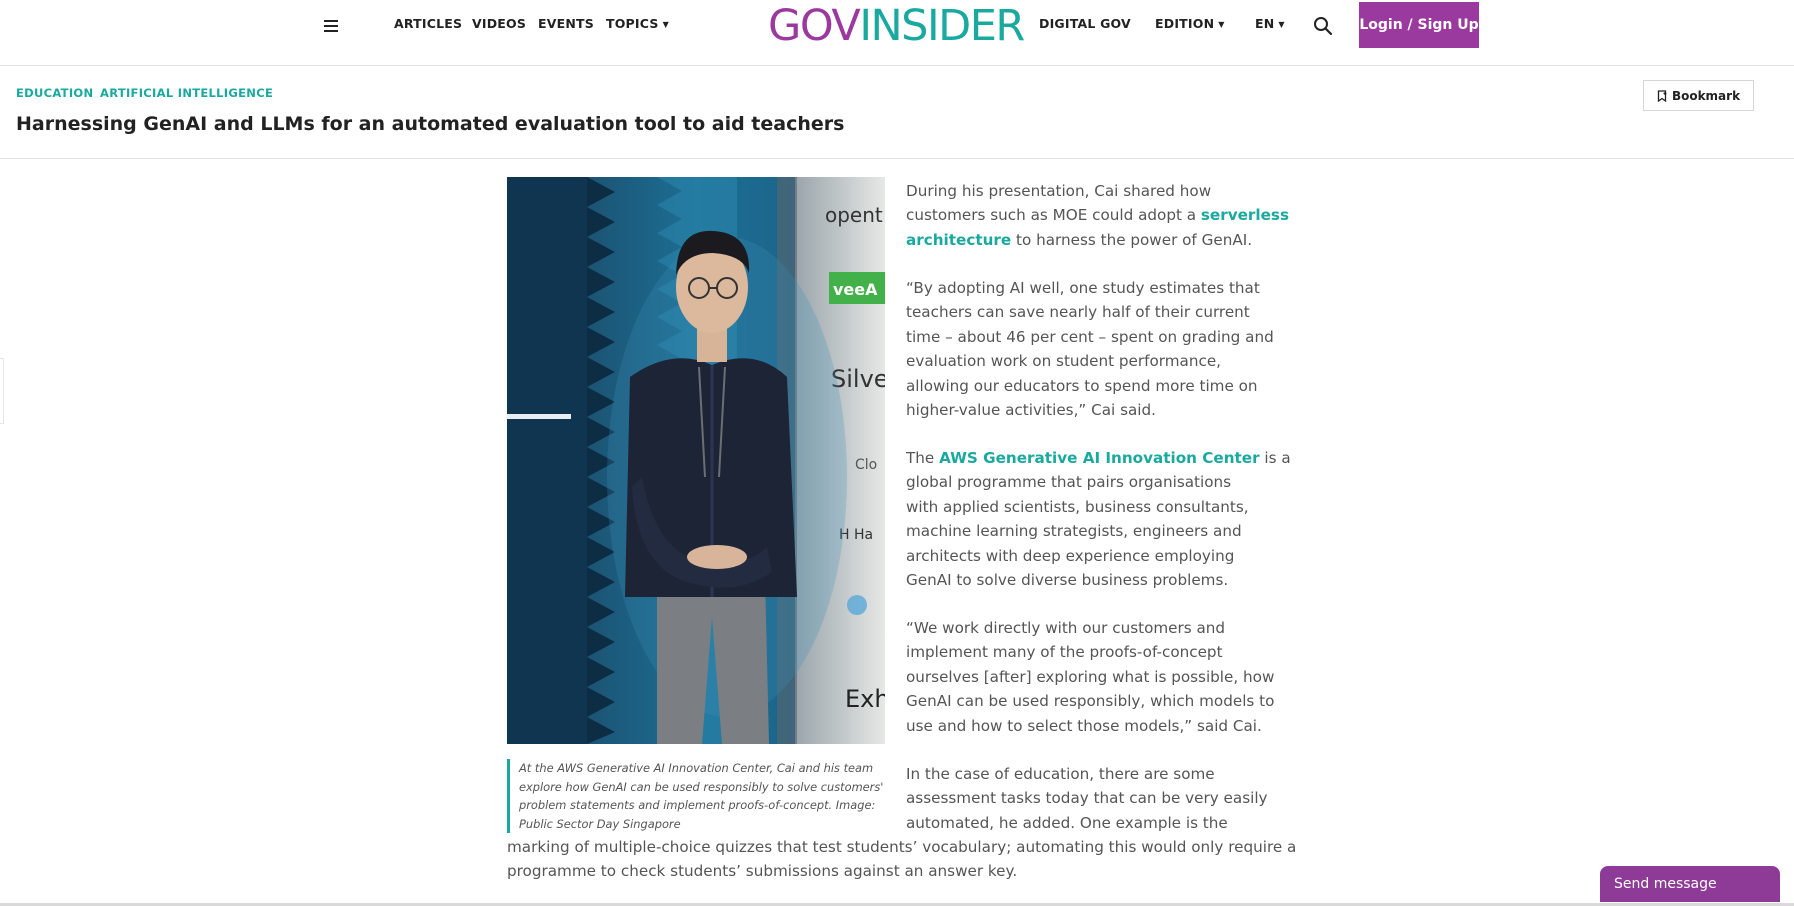 This screenshot has width=1794, height=906. I want to click on logo-gov: GOV, so click(814, 26).